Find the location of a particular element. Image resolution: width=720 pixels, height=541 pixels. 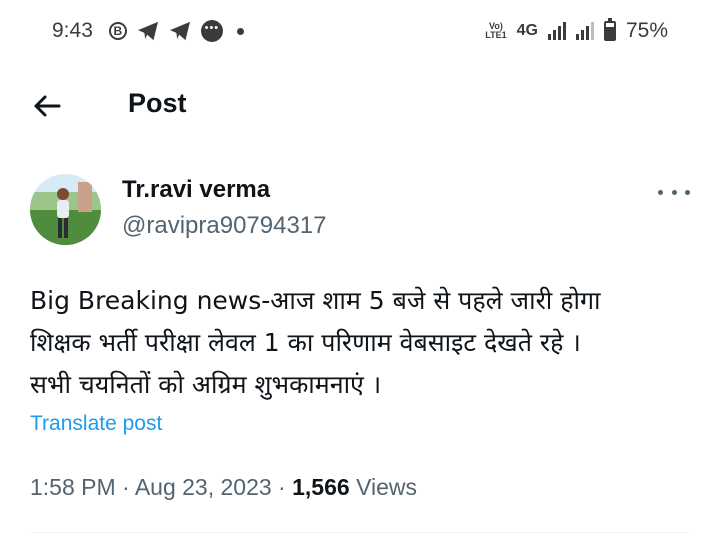

views-label: Views is located at coordinates (383, 487).